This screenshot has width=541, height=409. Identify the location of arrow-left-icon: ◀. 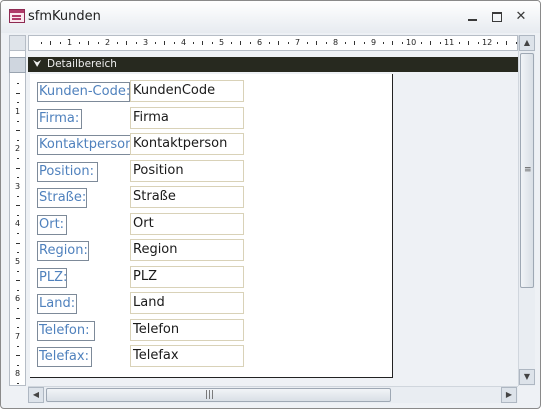
(36, 394).